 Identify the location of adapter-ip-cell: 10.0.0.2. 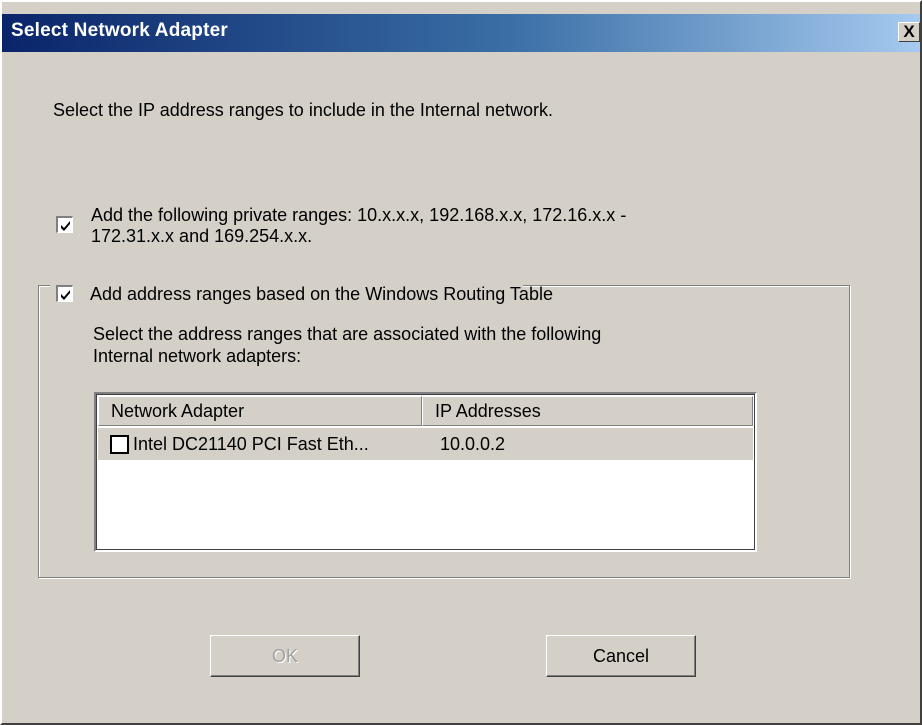
(473, 444).